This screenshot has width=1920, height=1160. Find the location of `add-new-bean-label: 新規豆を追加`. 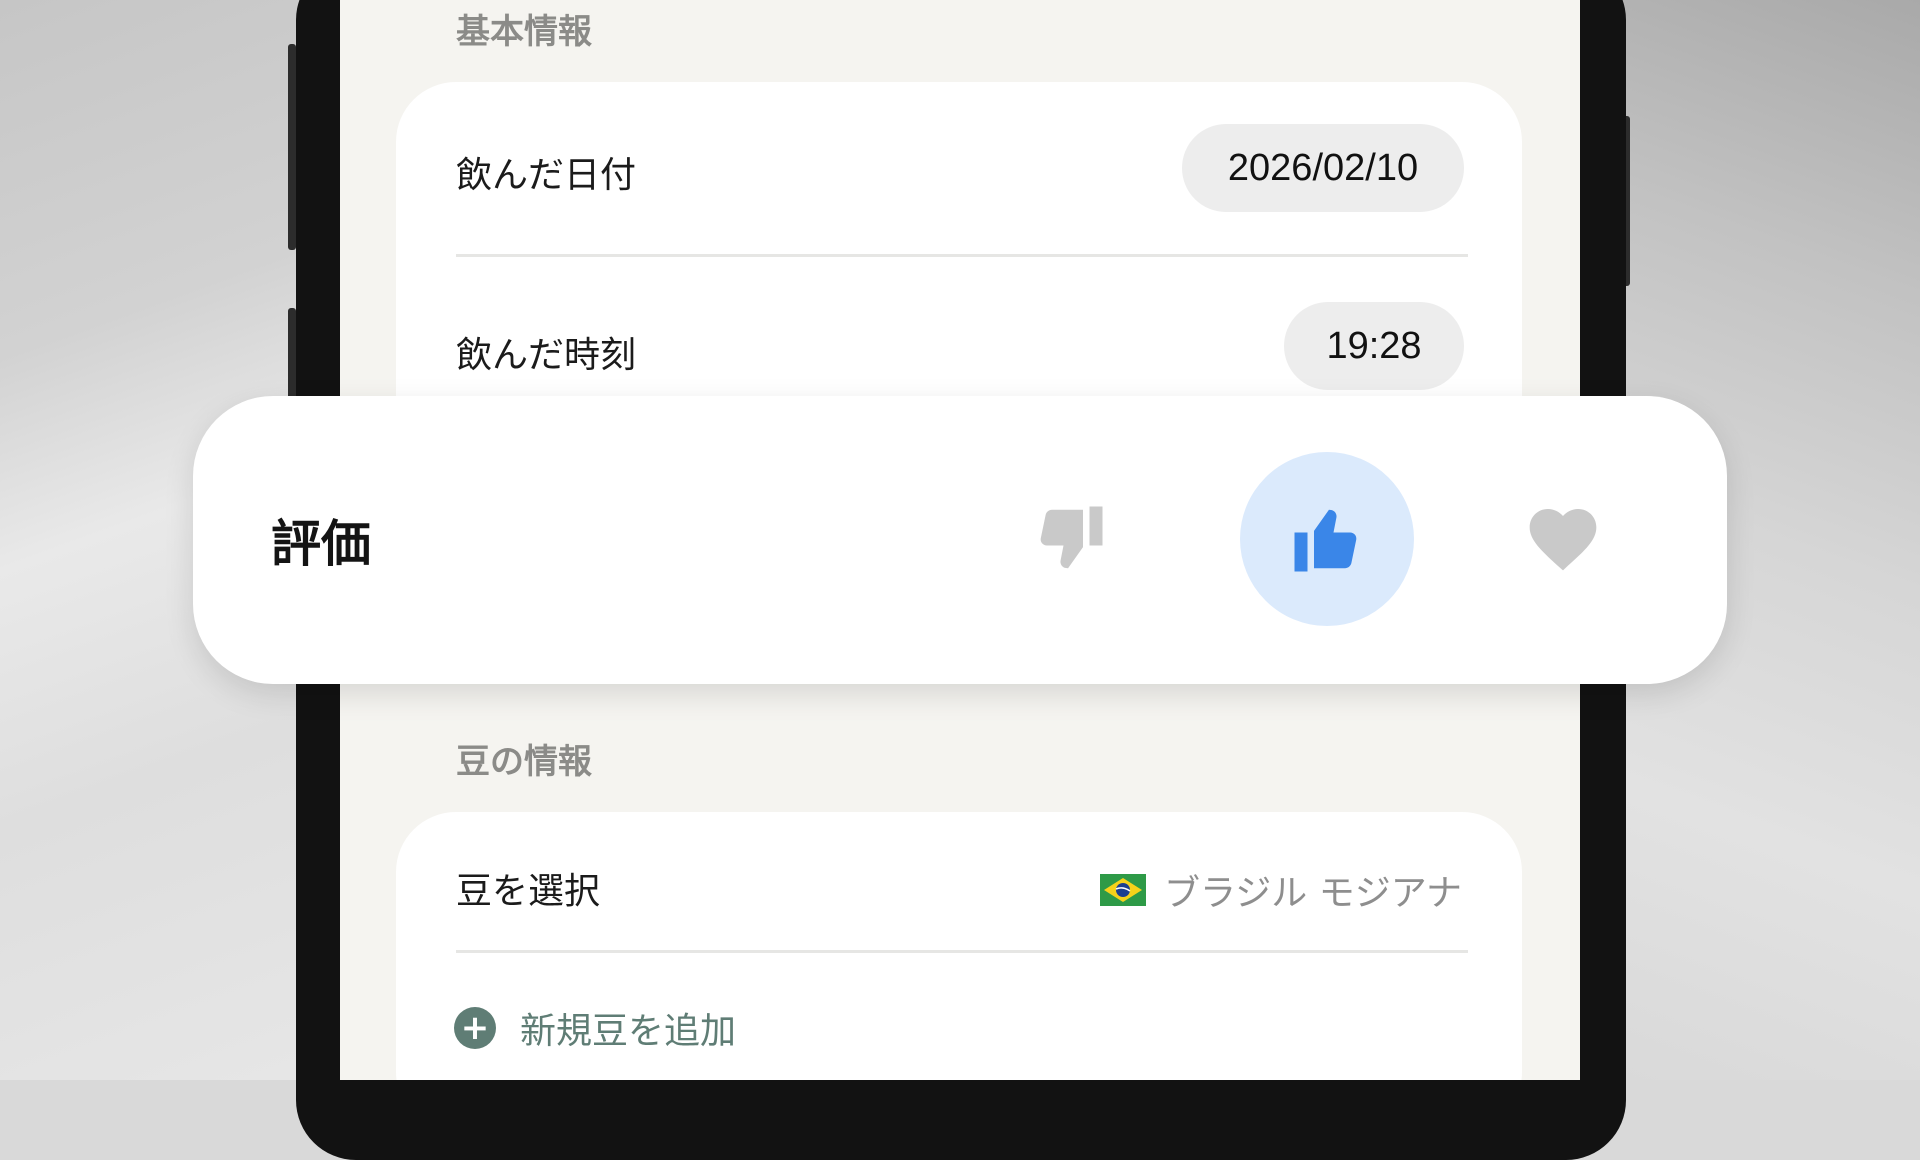

add-new-bean-label: 新規豆を追加 is located at coordinates (628, 1031).